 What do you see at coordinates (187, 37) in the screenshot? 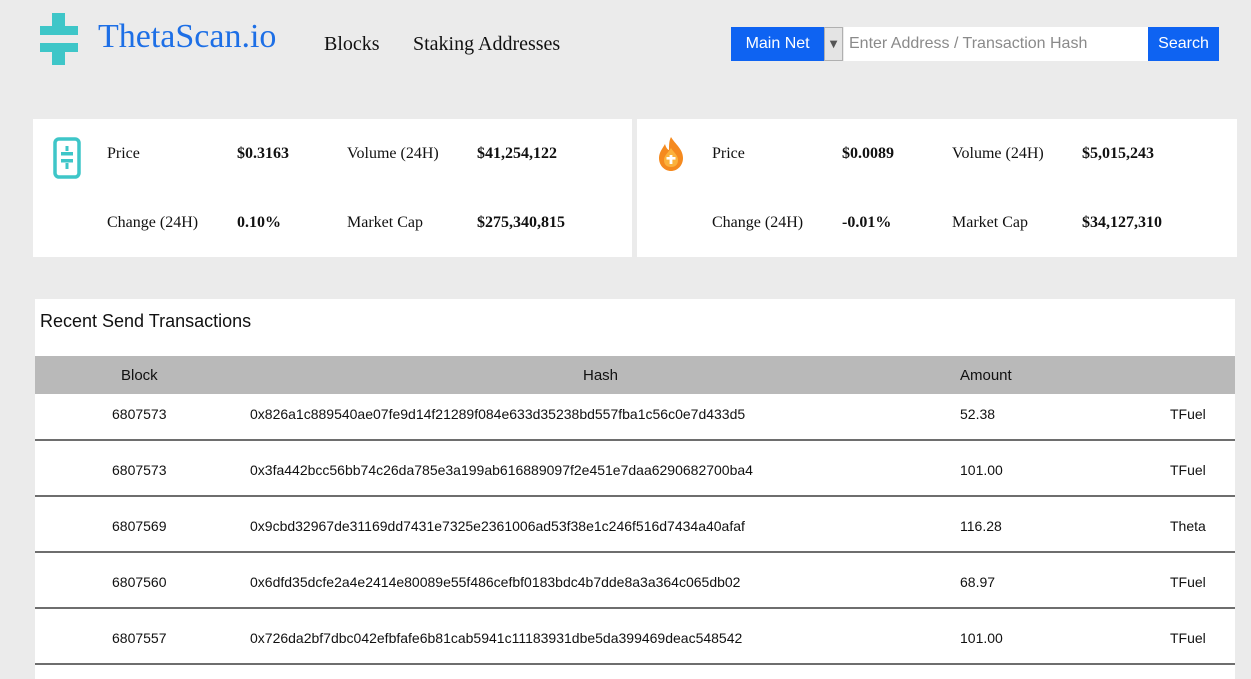
I see `brand-title: ThetaScan.io` at bounding box center [187, 37].